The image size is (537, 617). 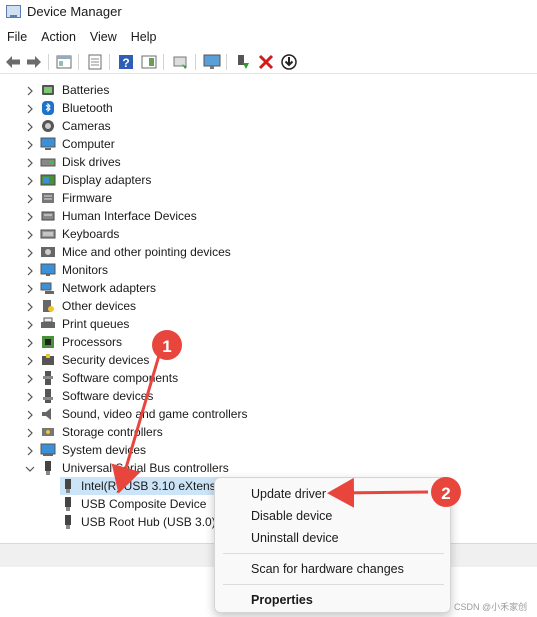 What do you see at coordinates (181, 62) in the screenshot?
I see `scan-hardware-icon` at bounding box center [181, 62].